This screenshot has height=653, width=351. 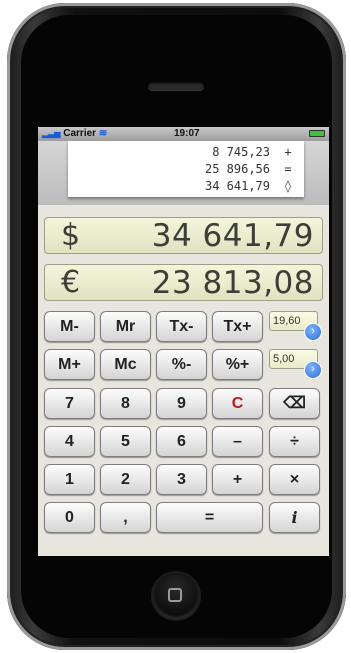 What do you see at coordinates (317, 133) in the screenshot?
I see `battery-icon` at bounding box center [317, 133].